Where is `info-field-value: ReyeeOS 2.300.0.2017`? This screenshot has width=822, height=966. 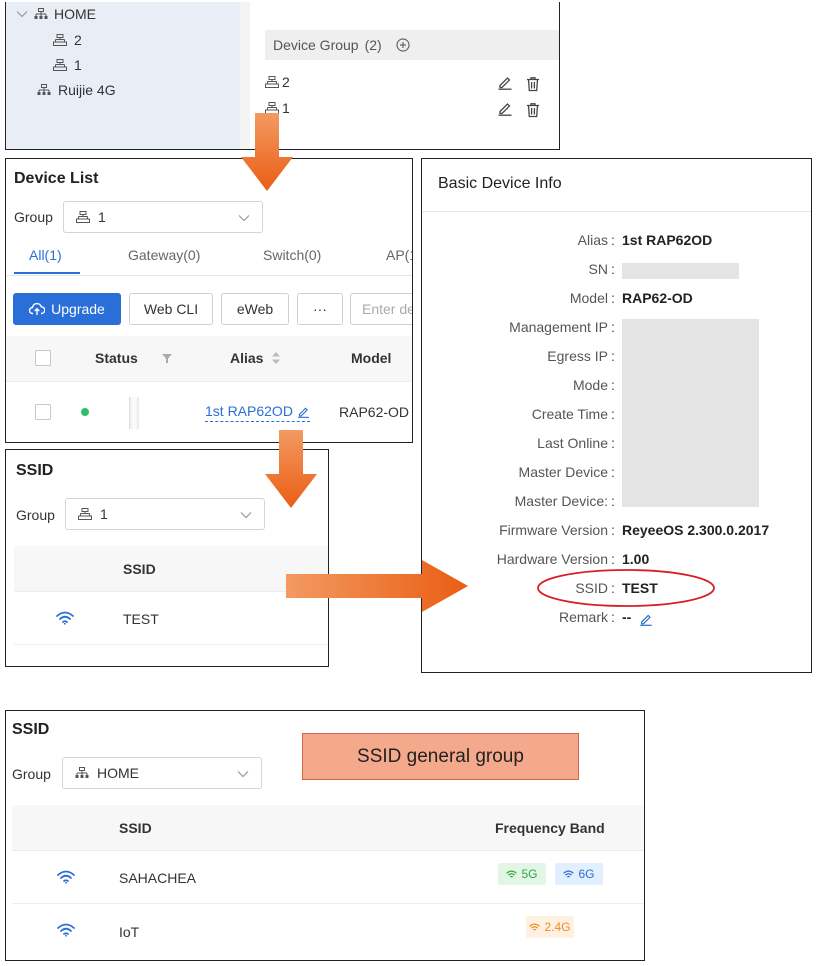
info-field-value: ReyeeOS 2.300.0.2017 is located at coordinates (696, 530).